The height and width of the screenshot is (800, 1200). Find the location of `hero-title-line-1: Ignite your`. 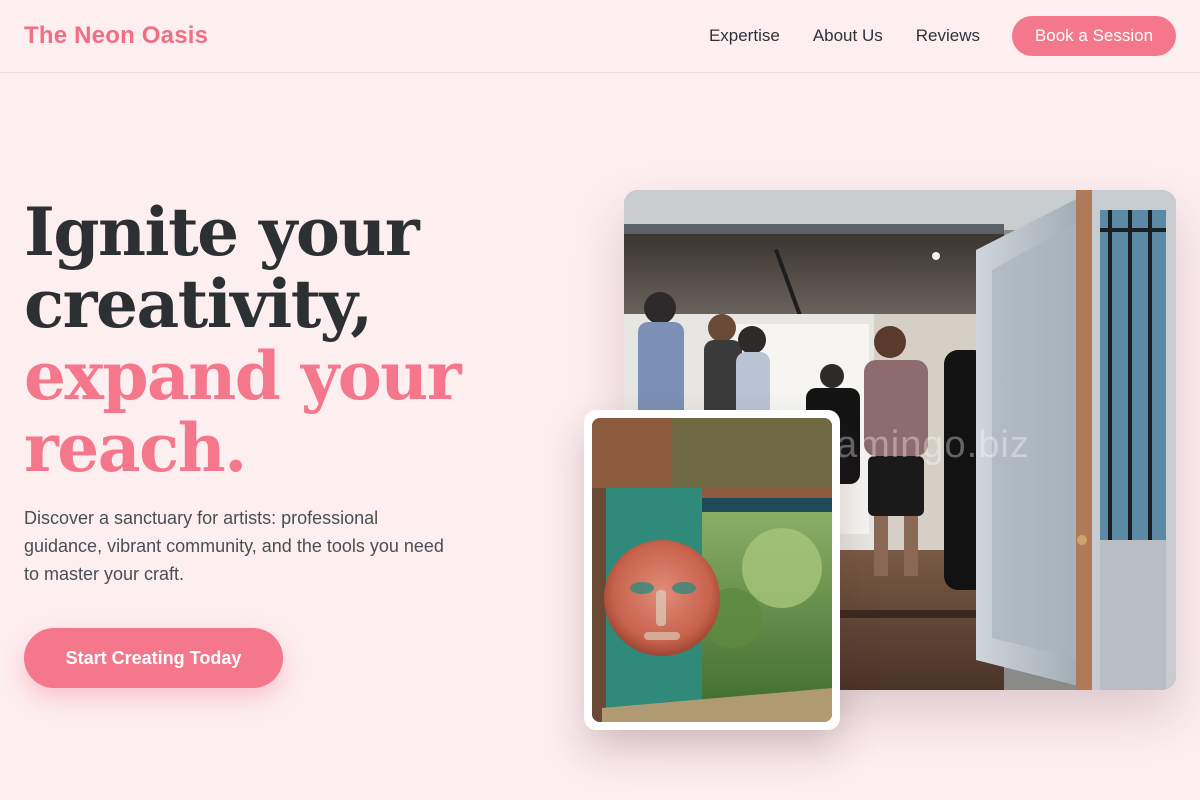

hero-title-line-1: Ignite your is located at coordinates (222, 232).